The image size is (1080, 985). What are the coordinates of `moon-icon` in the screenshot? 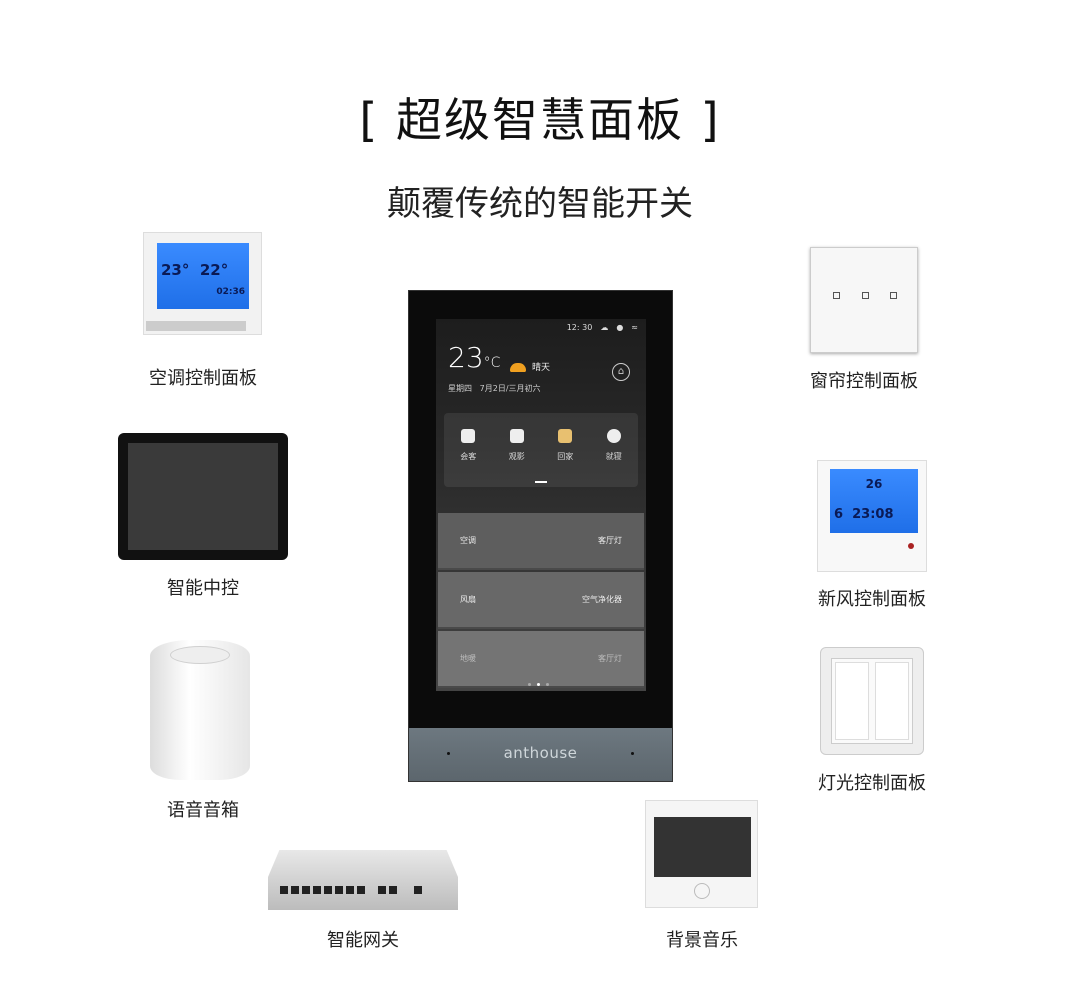 It's located at (613, 436).